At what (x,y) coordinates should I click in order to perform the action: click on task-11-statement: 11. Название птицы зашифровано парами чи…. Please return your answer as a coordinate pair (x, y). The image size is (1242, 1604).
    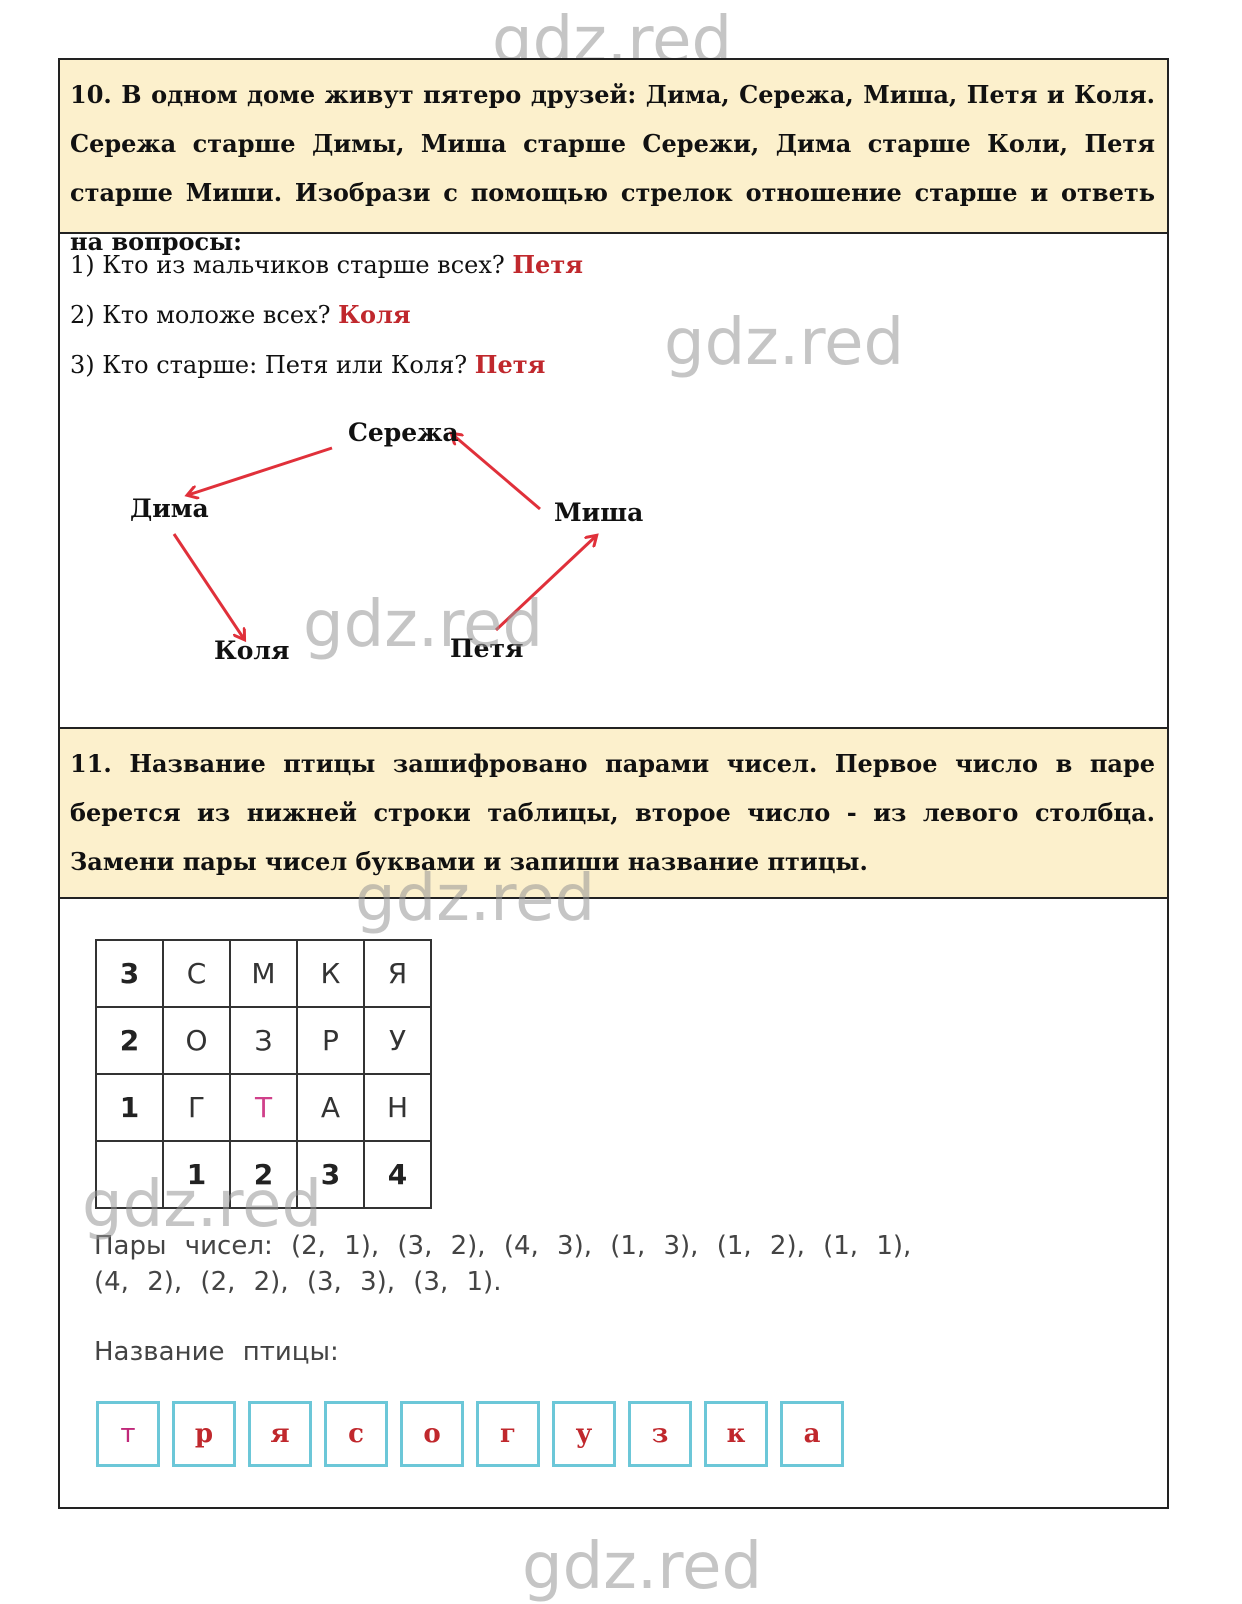
    Looking at the image, I should click on (613, 814).